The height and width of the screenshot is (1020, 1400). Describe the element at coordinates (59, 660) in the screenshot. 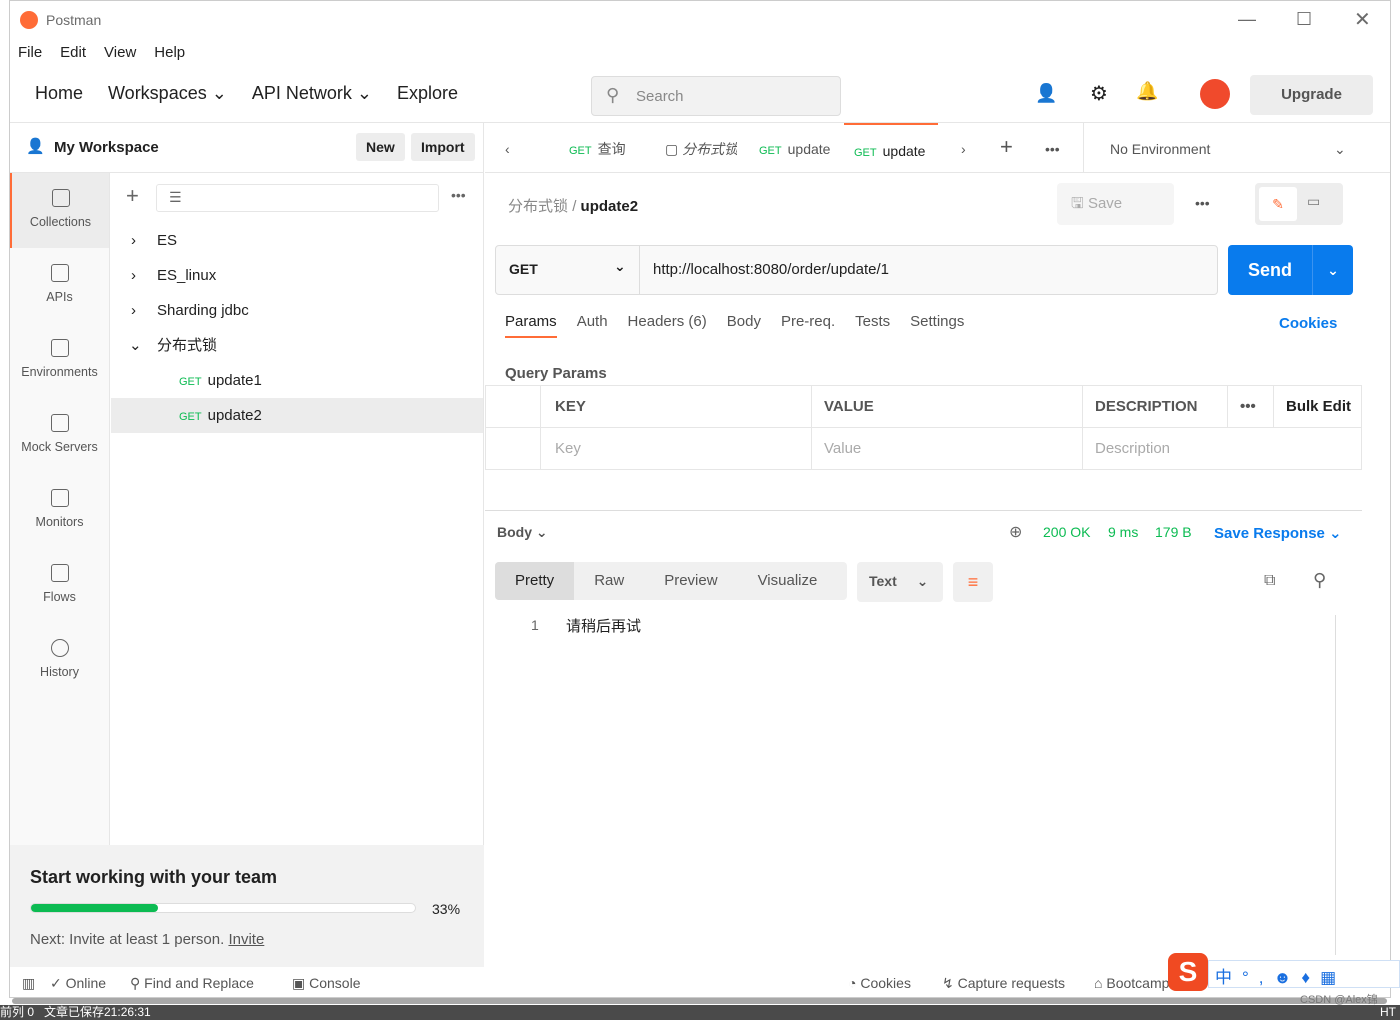

I see `sidebar-item-history: History` at that location.